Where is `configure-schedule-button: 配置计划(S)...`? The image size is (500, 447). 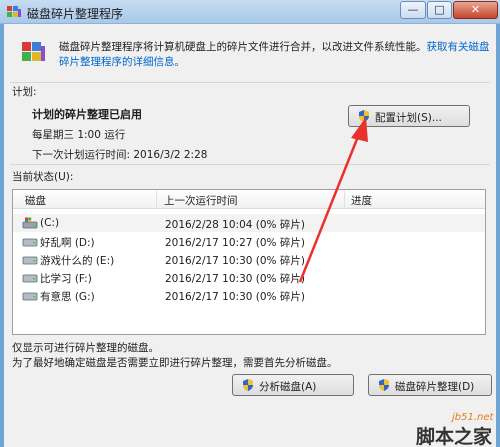
configure-schedule-button: 配置计划(S)... is located at coordinates (409, 116).